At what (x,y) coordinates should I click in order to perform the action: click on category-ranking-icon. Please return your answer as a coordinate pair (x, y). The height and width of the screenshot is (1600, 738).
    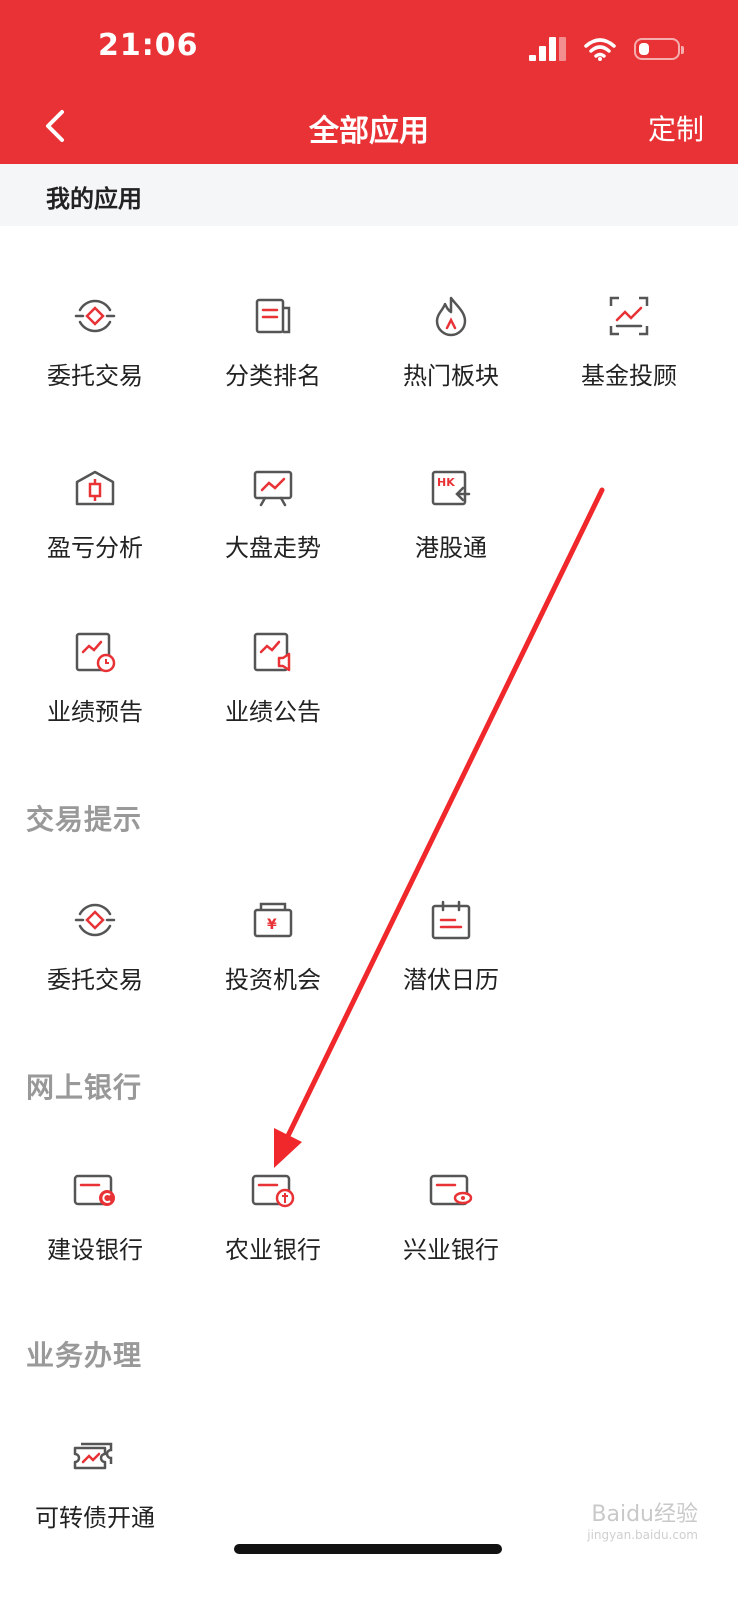
    Looking at the image, I should click on (273, 316).